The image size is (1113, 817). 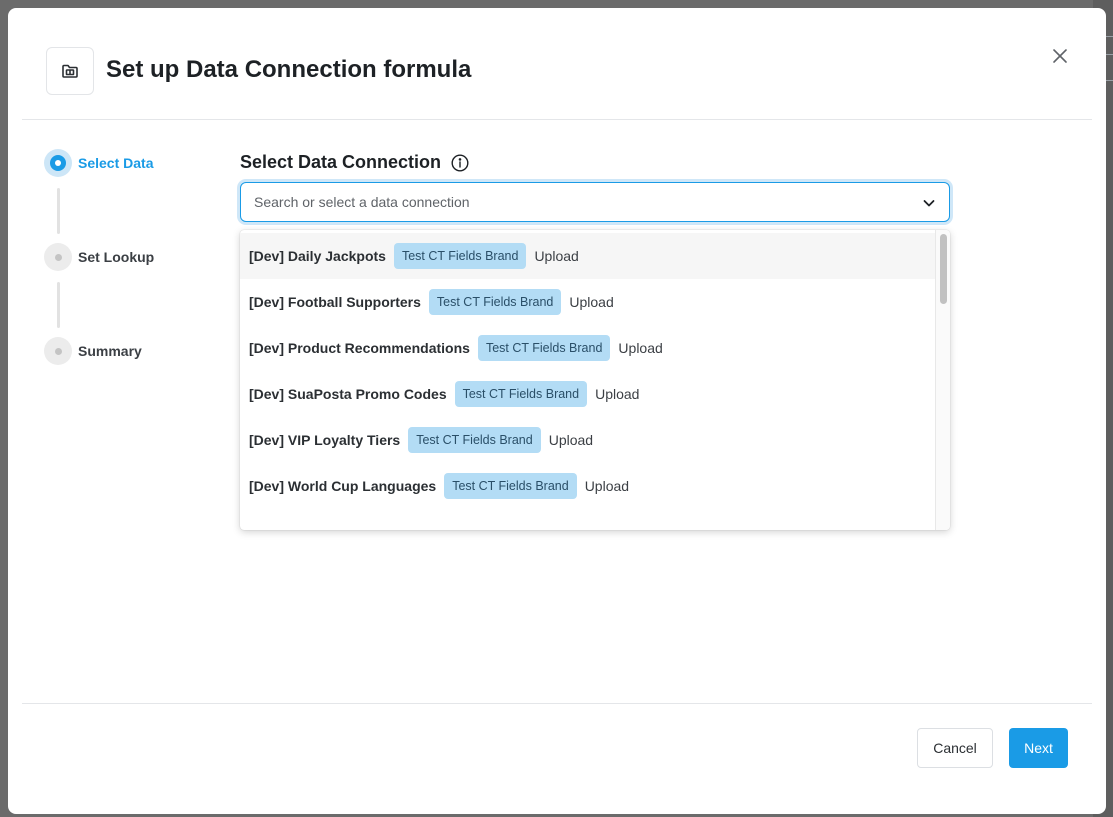 What do you see at coordinates (943, 269) in the screenshot?
I see `scrollbar-thumb` at bounding box center [943, 269].